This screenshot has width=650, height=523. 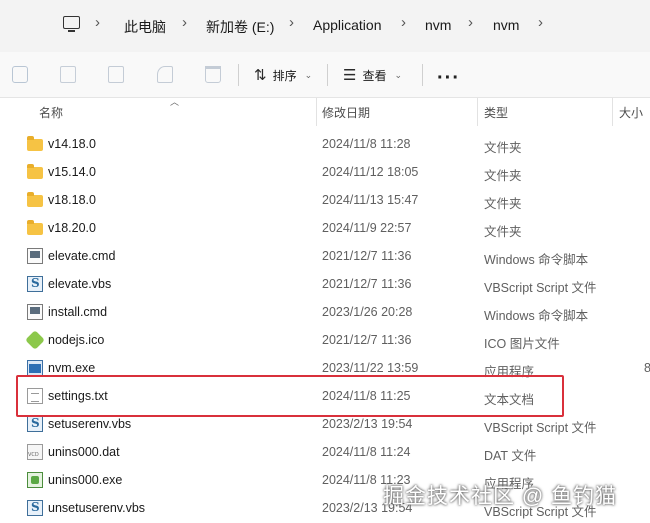 I want to click on file-type: DAT 文件, so click(x=510, y=456).